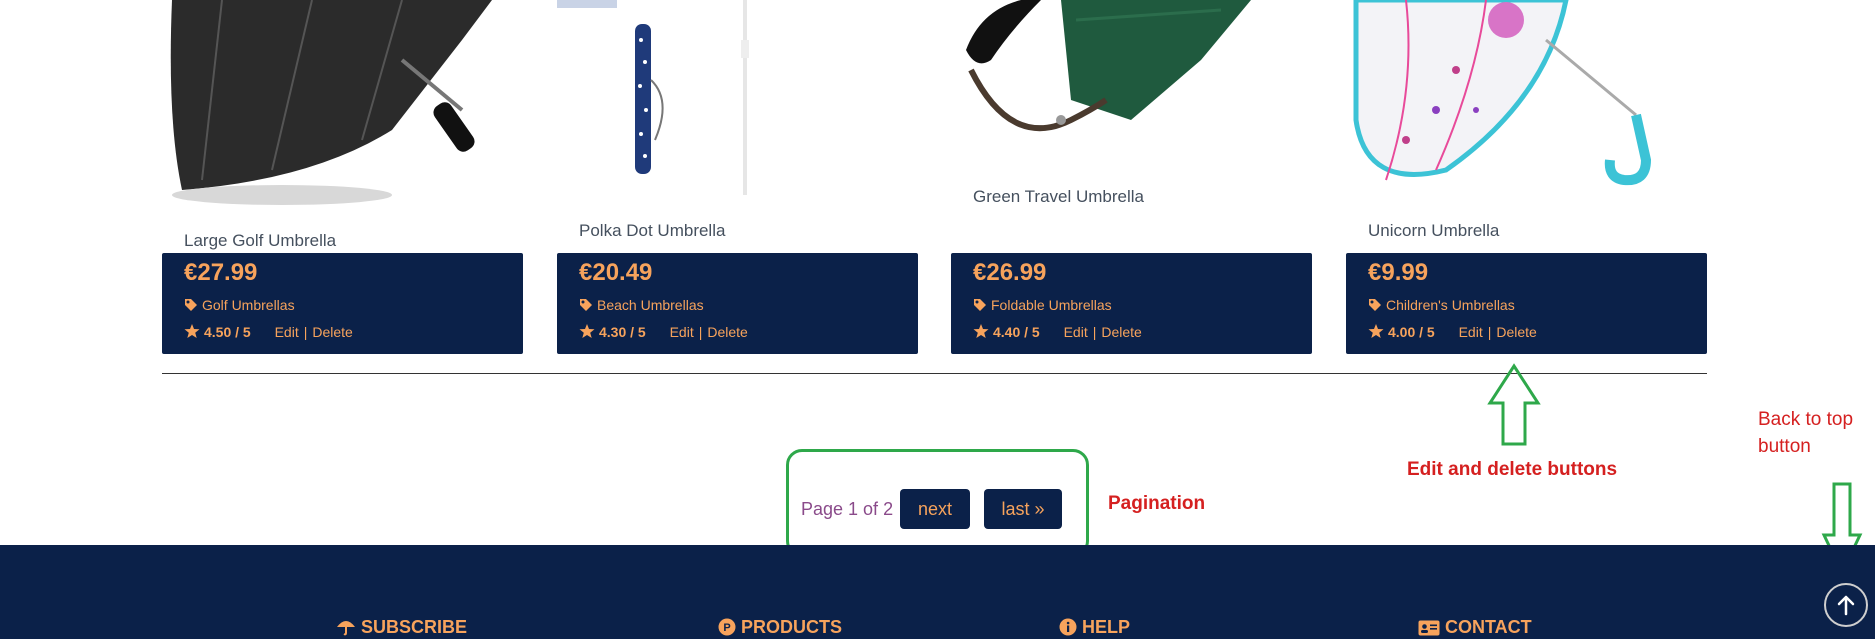  I want to click on rating-value: 4.00 / 5, so click(1411, 332).